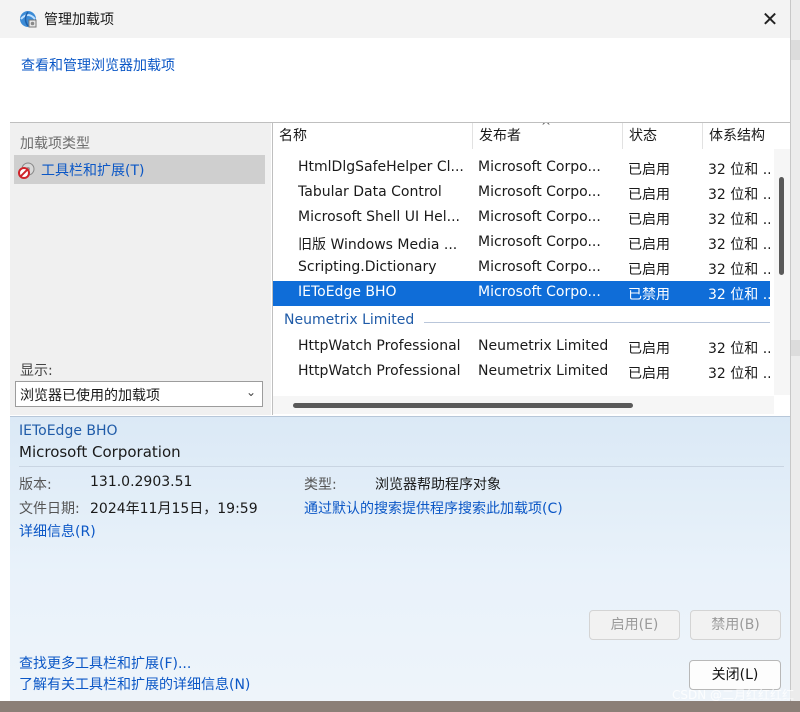 The image size is (800, 712). I want to click on ie-addons-icon, so click(28, 19).